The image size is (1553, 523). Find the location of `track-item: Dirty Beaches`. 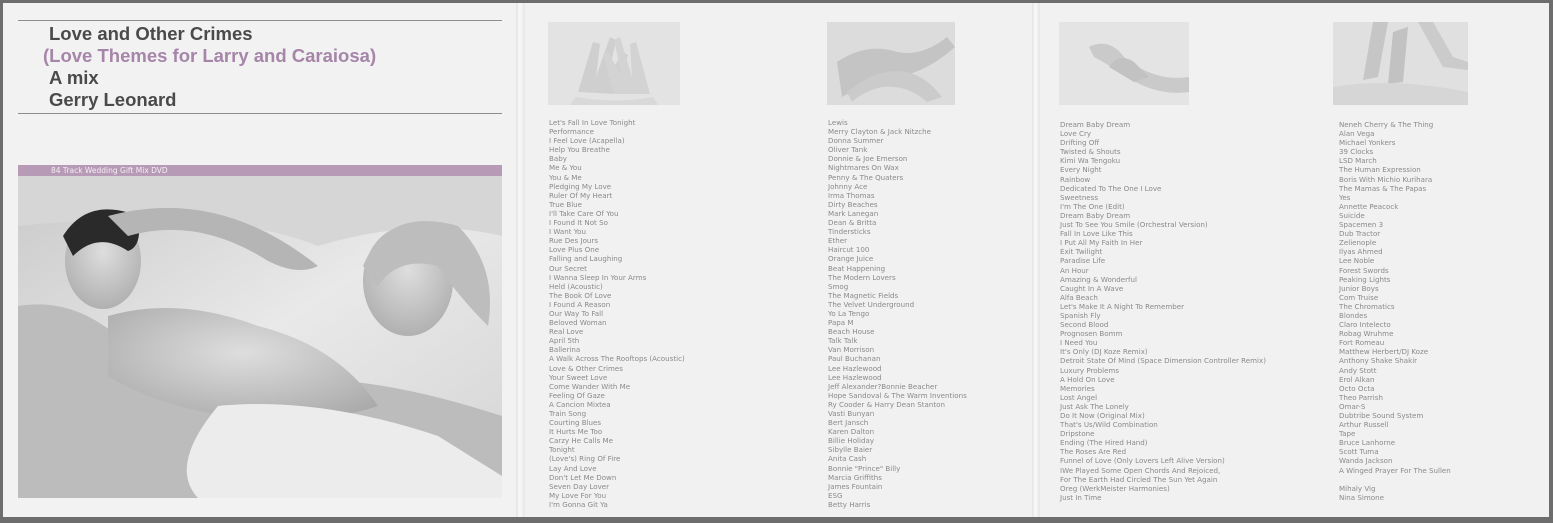

track-item: Dirty Beaches is located at coordinates (853, 204).